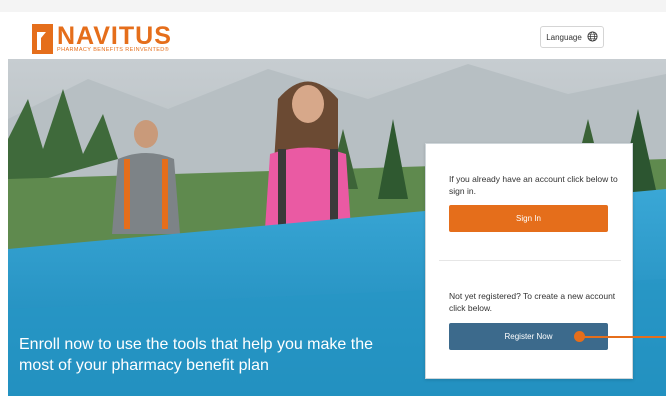 Image resolution: width=666 pixels, height=396 pixels. I want to click on language-button: Language, so click(572, 37).